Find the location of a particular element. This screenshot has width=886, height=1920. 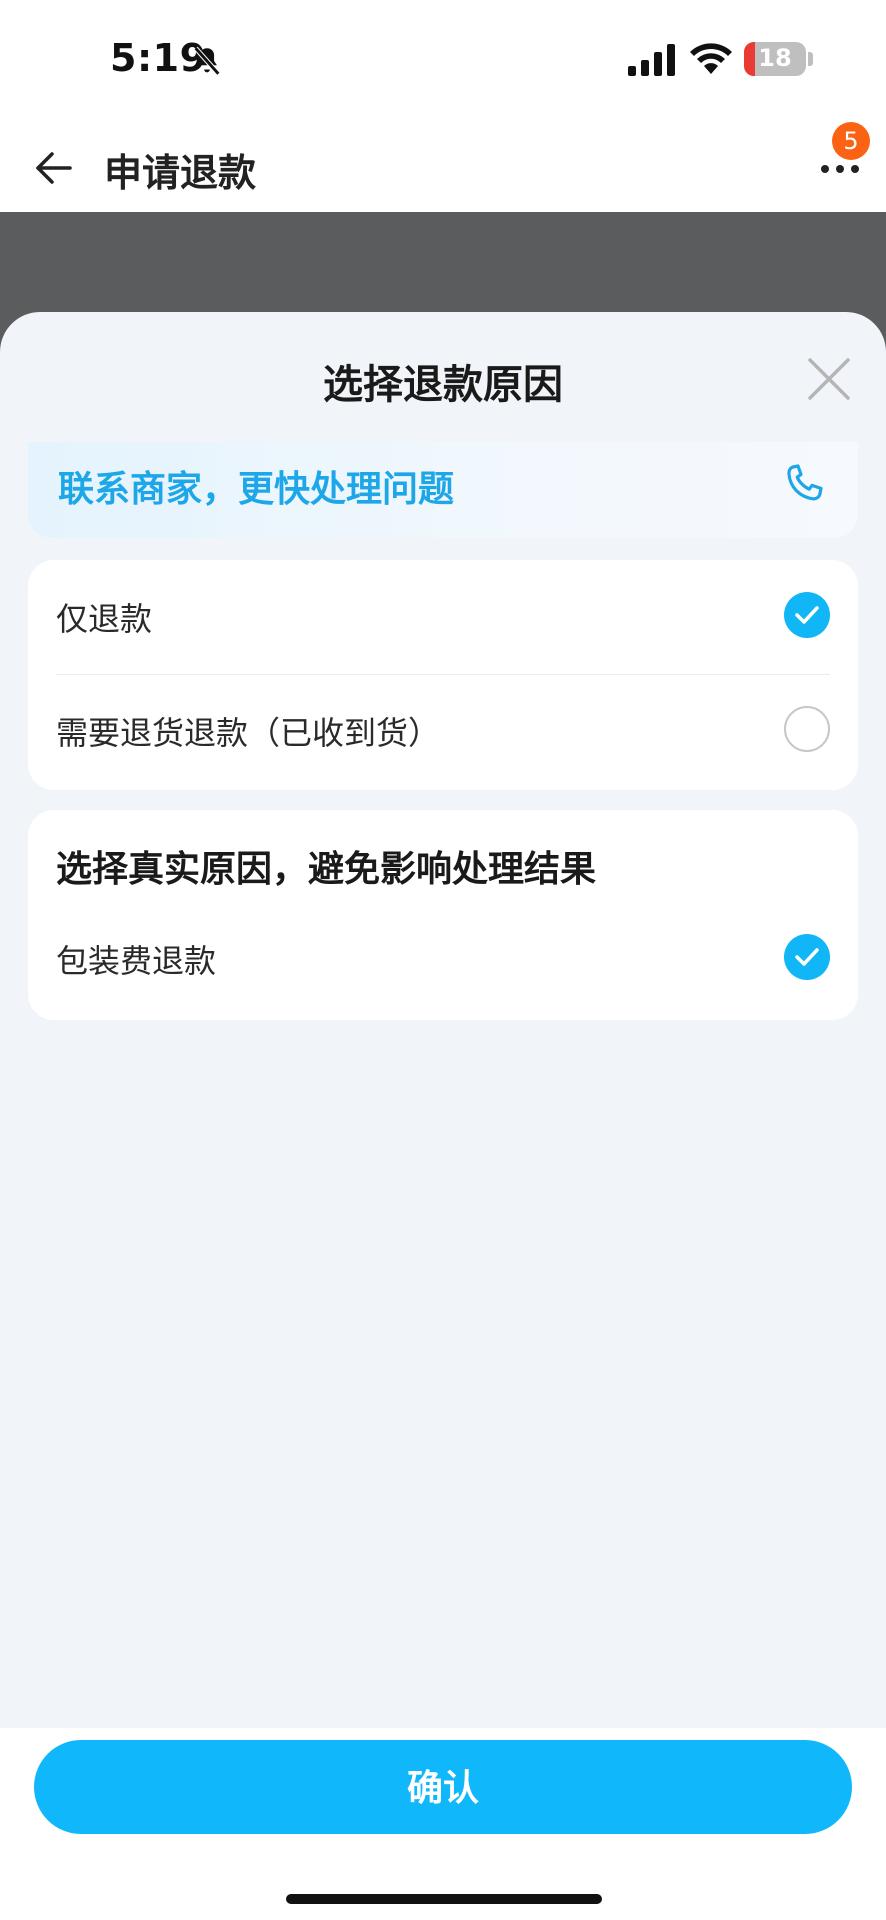

option-label: 需要退货退款（已收到货） is located at coordinates (248, 733).